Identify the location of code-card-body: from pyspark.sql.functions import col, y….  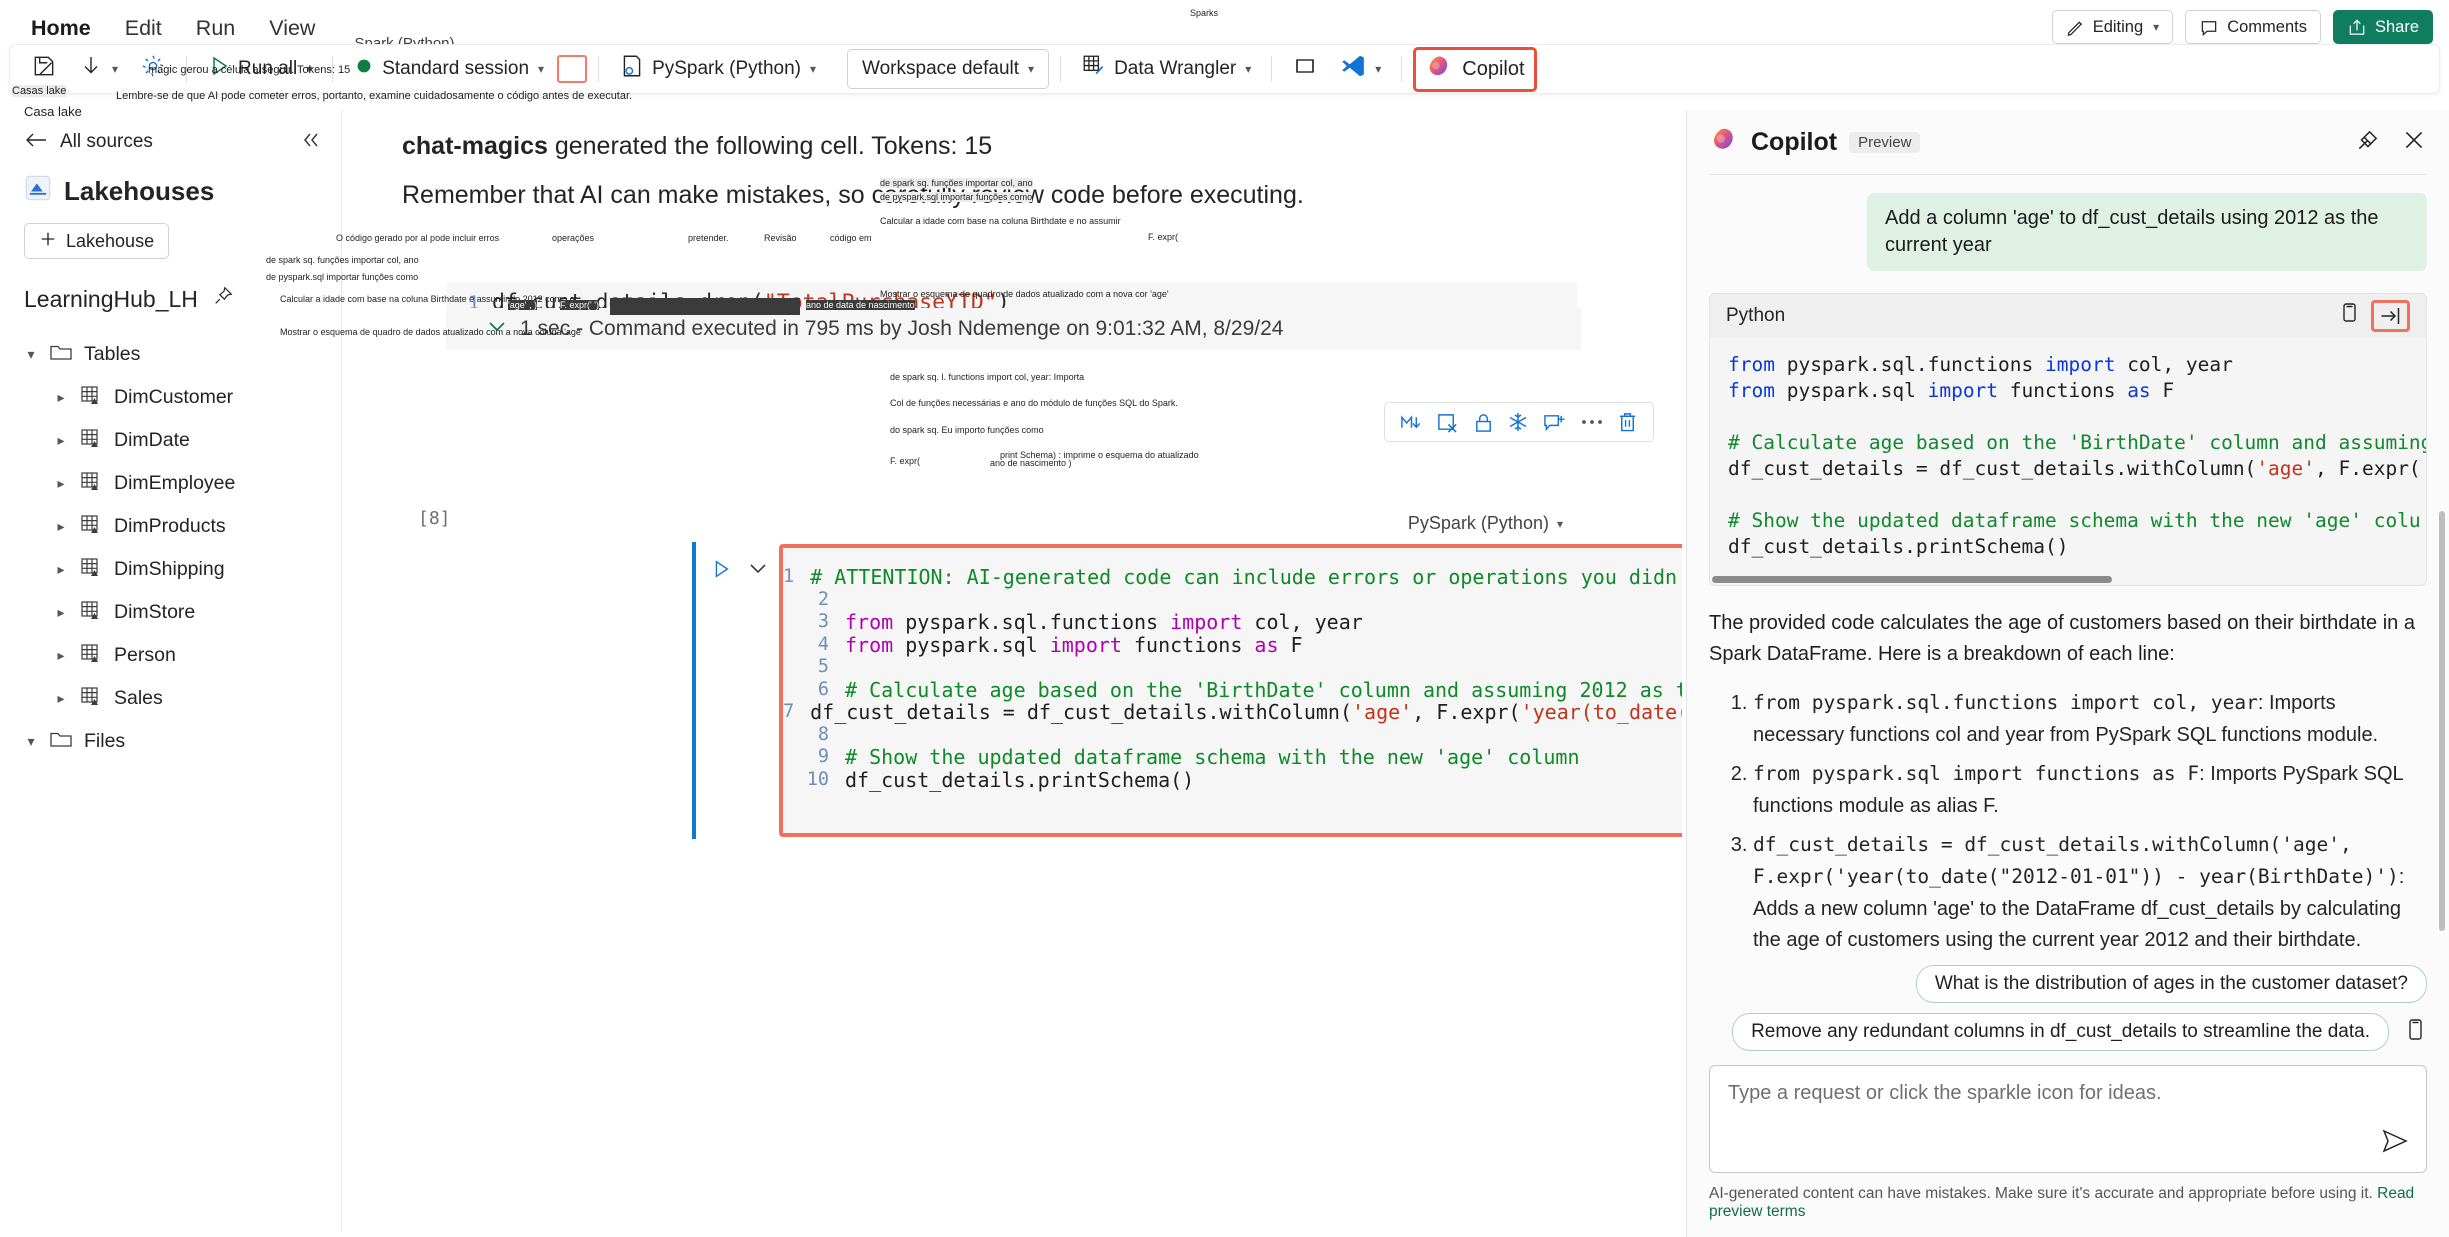
(2068, 454).